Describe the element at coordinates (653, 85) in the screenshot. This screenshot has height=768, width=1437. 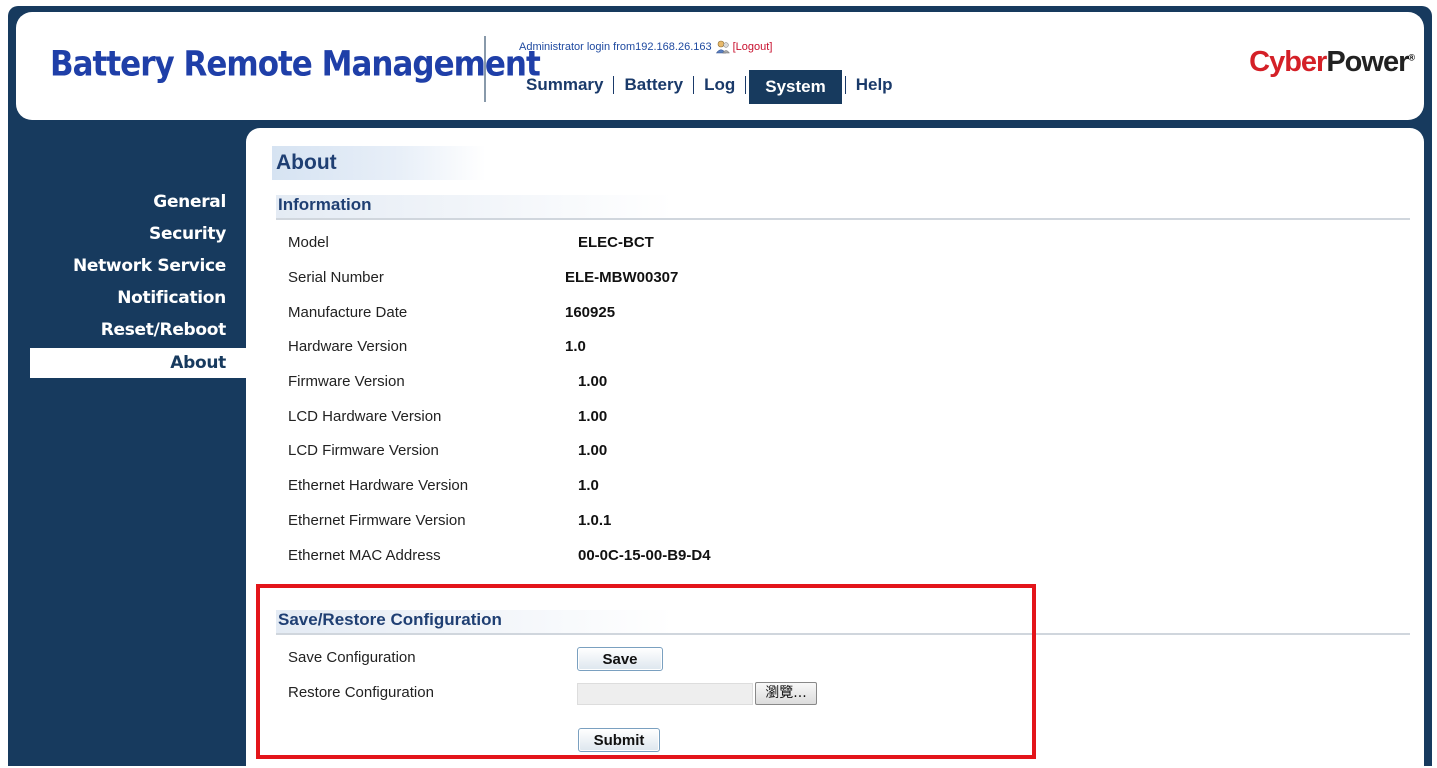
I see `nav-battery: Battery` at that location.